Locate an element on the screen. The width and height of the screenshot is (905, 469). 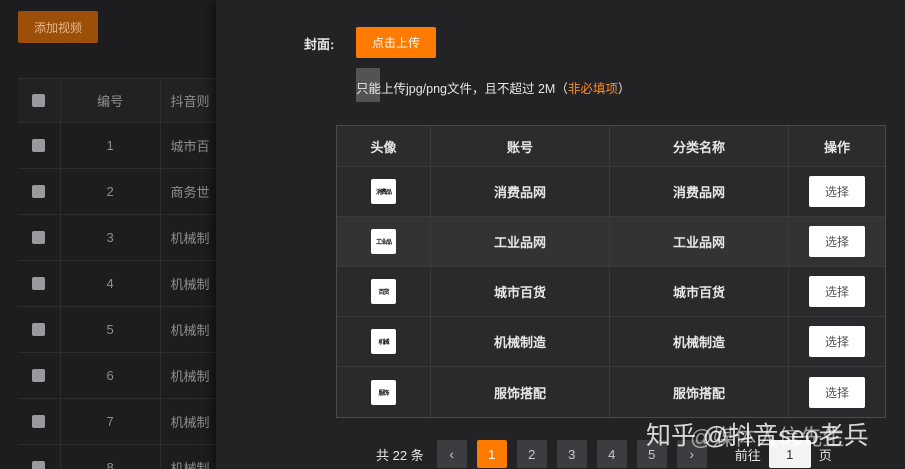
account-name: 消费品网 is located at coordinates (519, 192).